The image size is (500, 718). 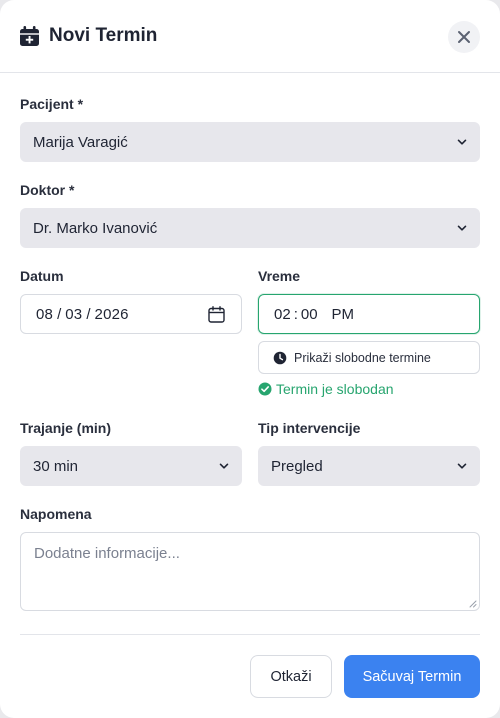 I want to click on close-button, so click(x=464, y=37).